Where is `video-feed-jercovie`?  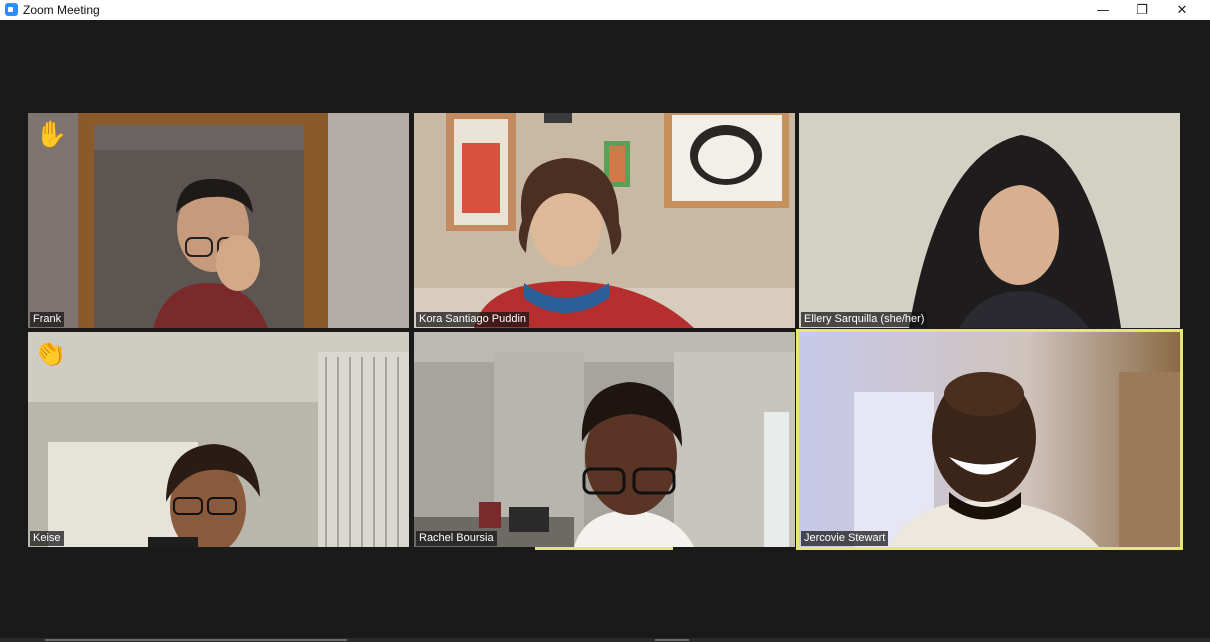
video-feed-jercovie is located at coordinates (989, 439).